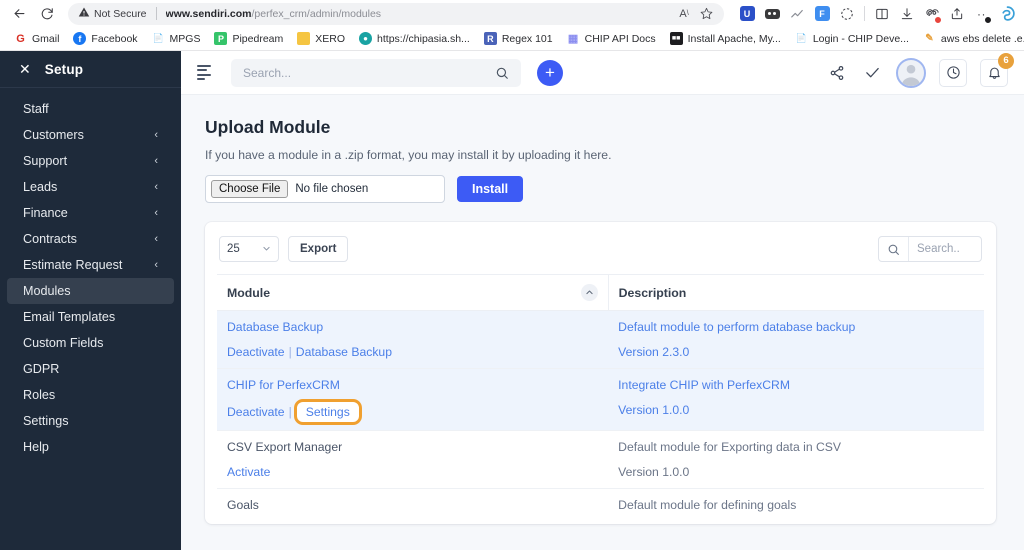 The width and height of the screenshot is (1024, 550). What do you see at coordinates (325, 189) in the screenshot?
I see `file-input: Choose File No file chosen` at bounding box center [325, 189].